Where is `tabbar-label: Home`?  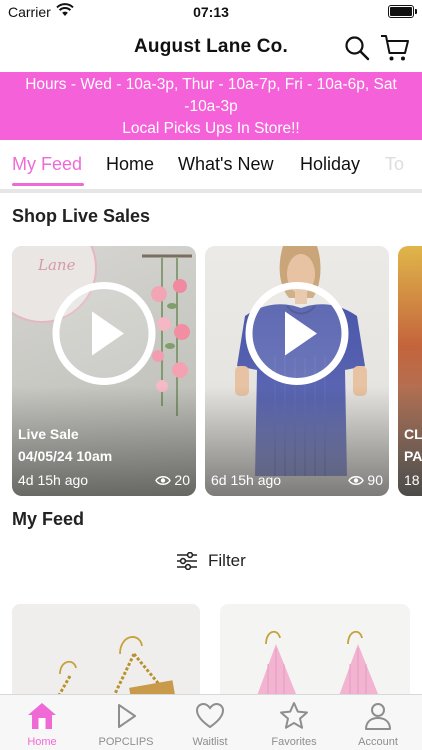 tabbar-label: Home is located at coordinates (42, 742).